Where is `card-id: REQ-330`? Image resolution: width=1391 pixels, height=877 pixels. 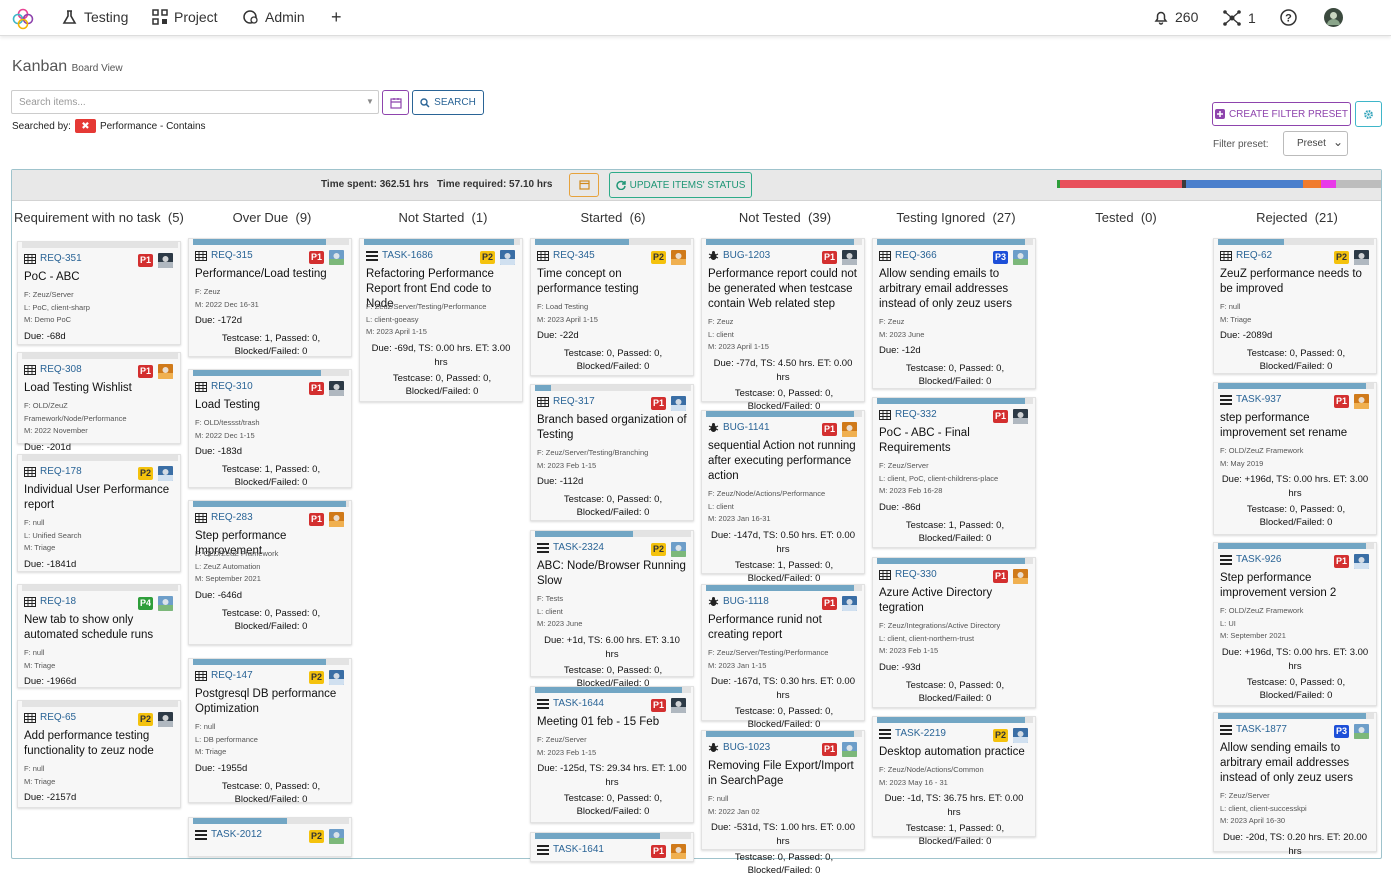
card-id: REQ-330 is located at coordinates (916, 574).